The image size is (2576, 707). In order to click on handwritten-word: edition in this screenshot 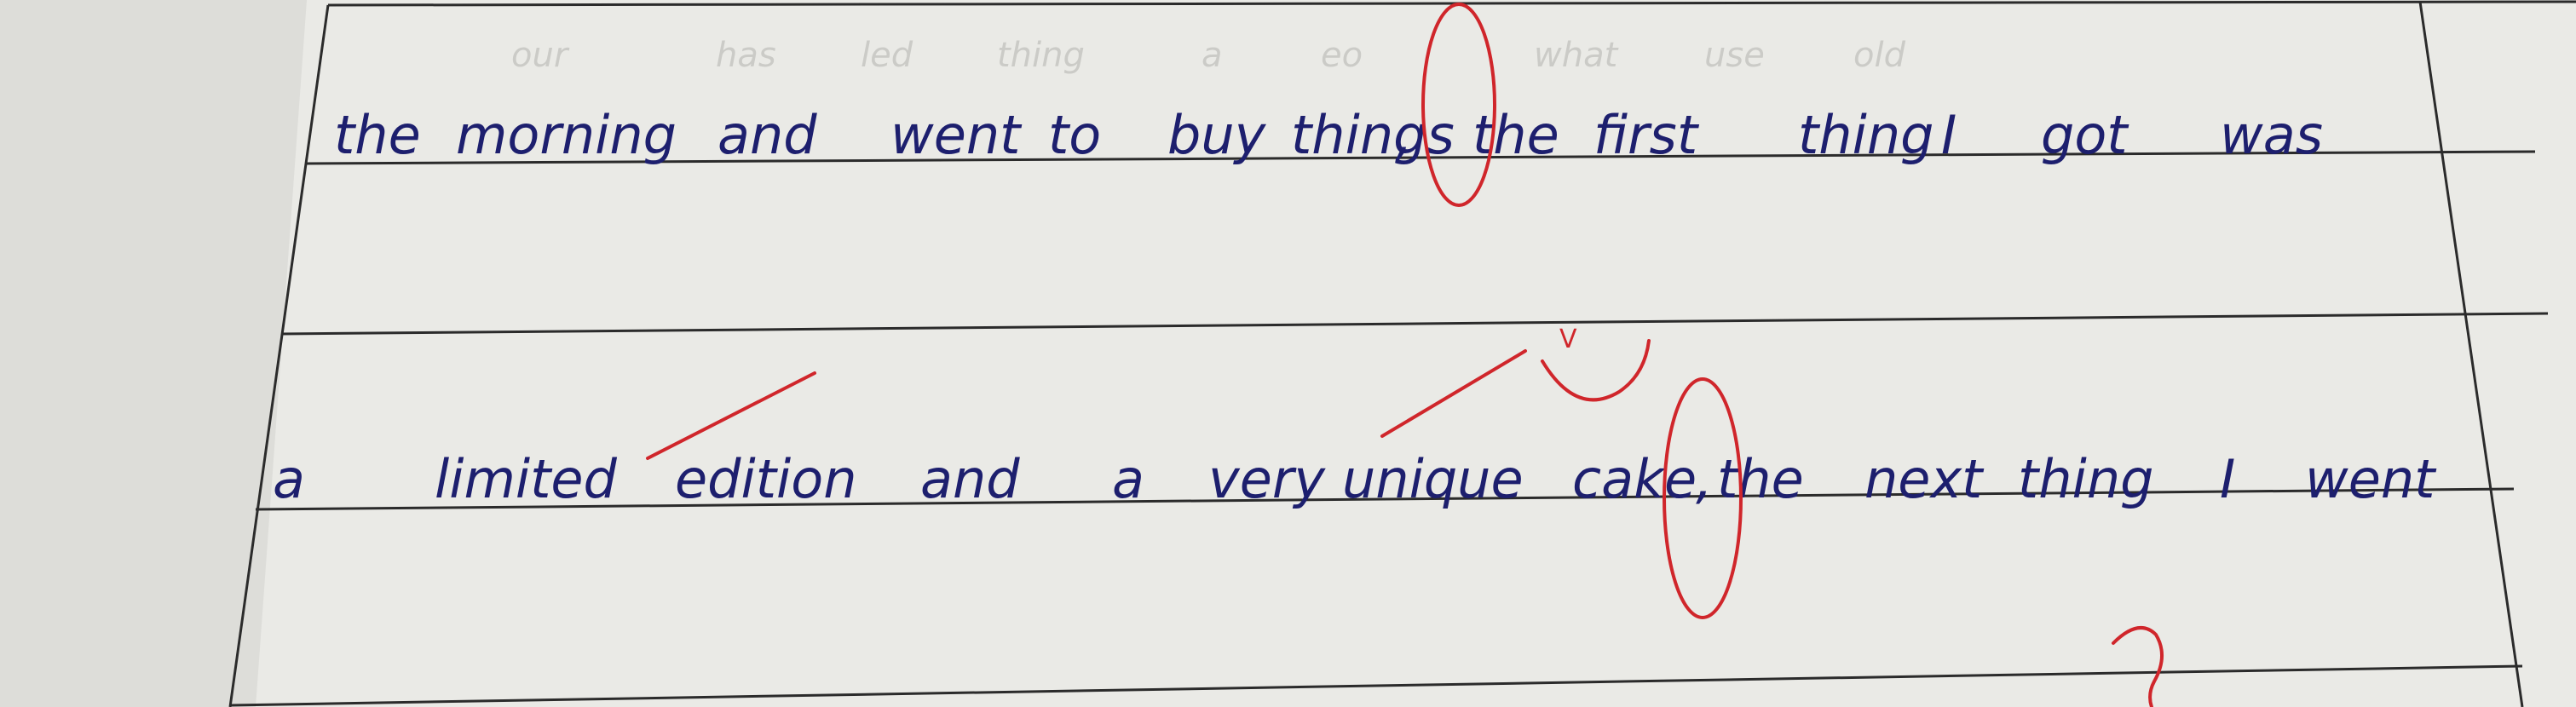, I will do `click(766, 479)`.